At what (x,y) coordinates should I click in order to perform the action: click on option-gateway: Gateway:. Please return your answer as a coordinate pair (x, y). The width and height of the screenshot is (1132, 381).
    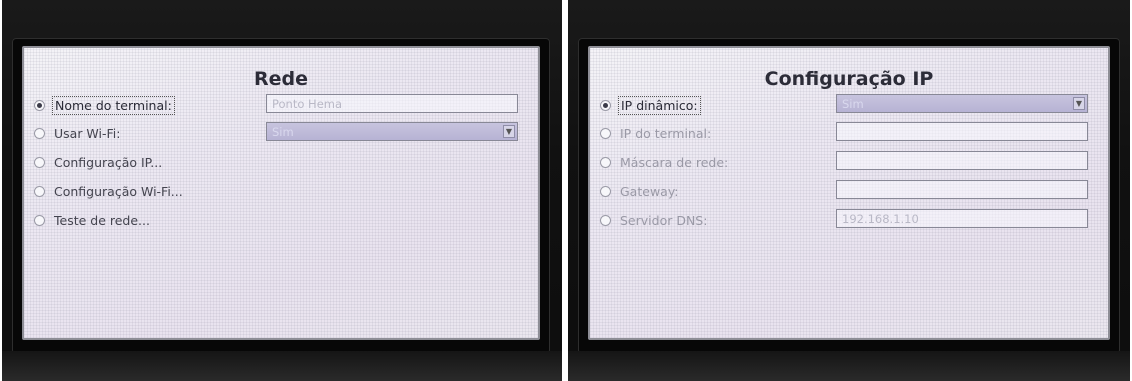
    Looking at the image, I should click on (640, 191).